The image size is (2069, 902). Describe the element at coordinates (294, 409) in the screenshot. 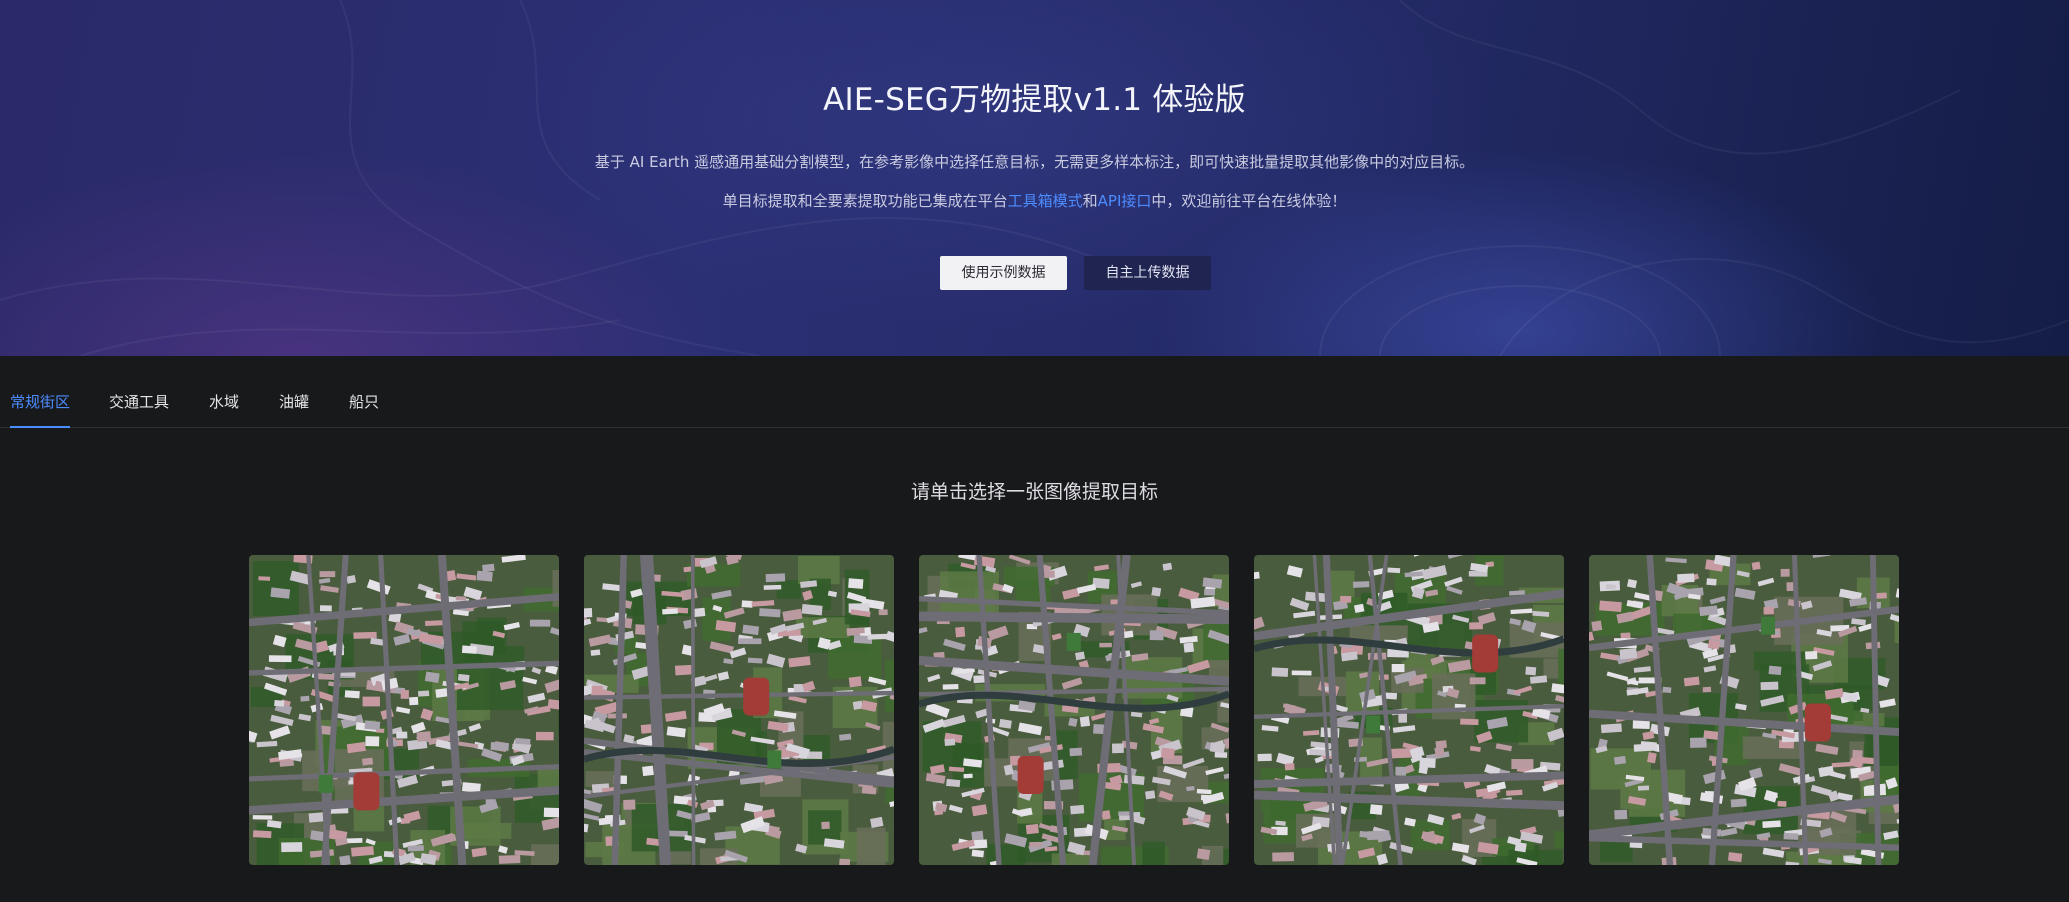

I see `tab-oil-tanks: 油罐` at that location.